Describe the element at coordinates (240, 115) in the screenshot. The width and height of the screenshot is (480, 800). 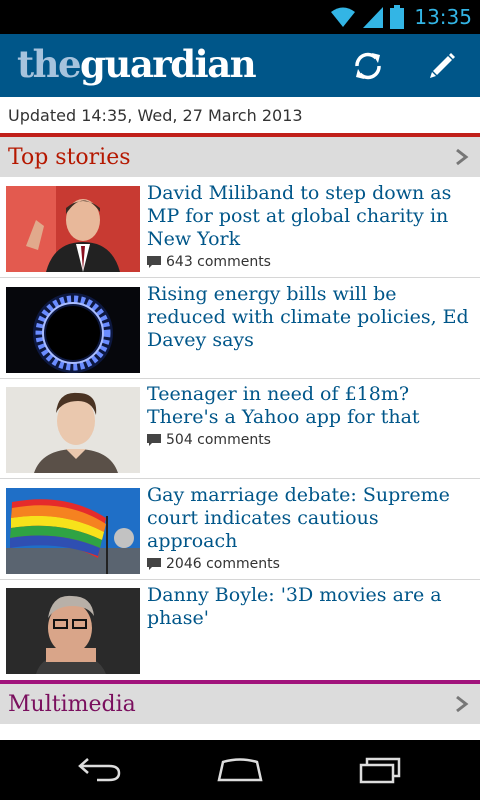
I see `updated-timestamp: Updated 14:35, Wed, 27 March 2013` at that location.